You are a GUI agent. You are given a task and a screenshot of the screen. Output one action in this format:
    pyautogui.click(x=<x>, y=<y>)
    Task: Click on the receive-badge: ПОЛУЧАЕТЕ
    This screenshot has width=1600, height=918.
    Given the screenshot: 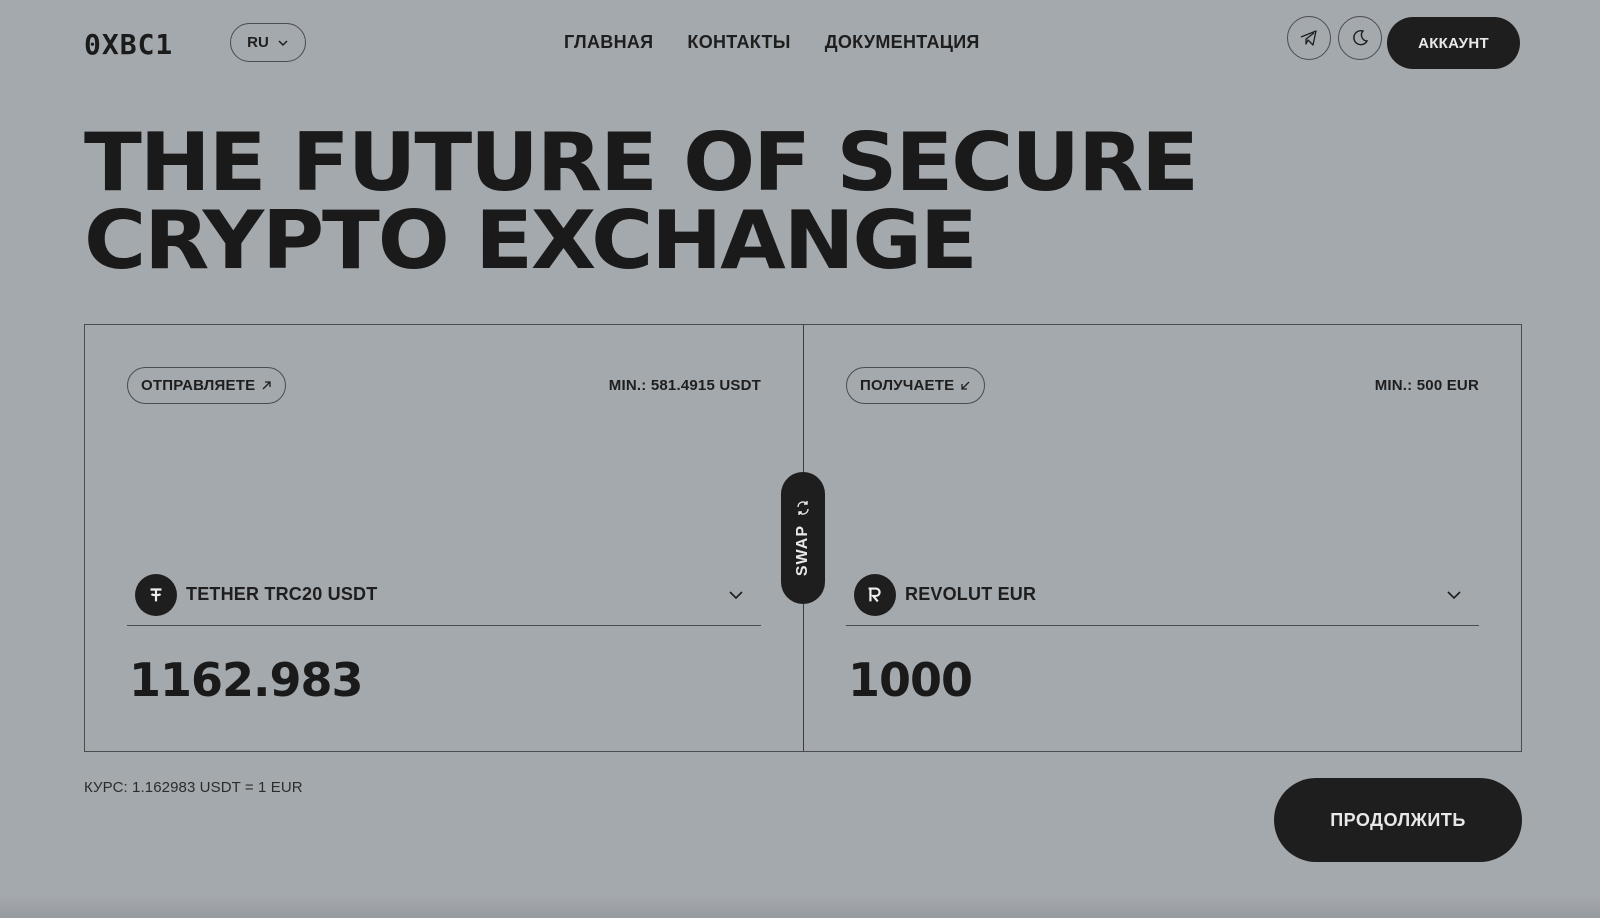 What is the action you would take?
    pyautogui.click(x=916, y=385)
    